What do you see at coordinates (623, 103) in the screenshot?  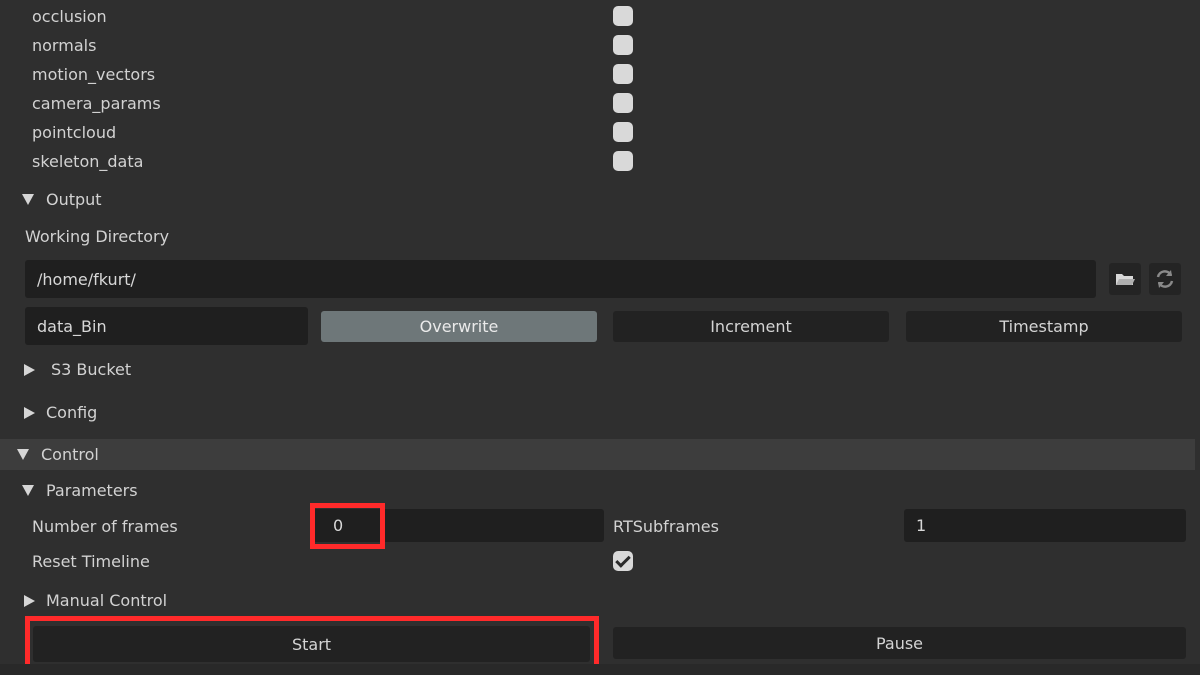 I see `checkbox-camera-params` at bounding box center [623, 103].